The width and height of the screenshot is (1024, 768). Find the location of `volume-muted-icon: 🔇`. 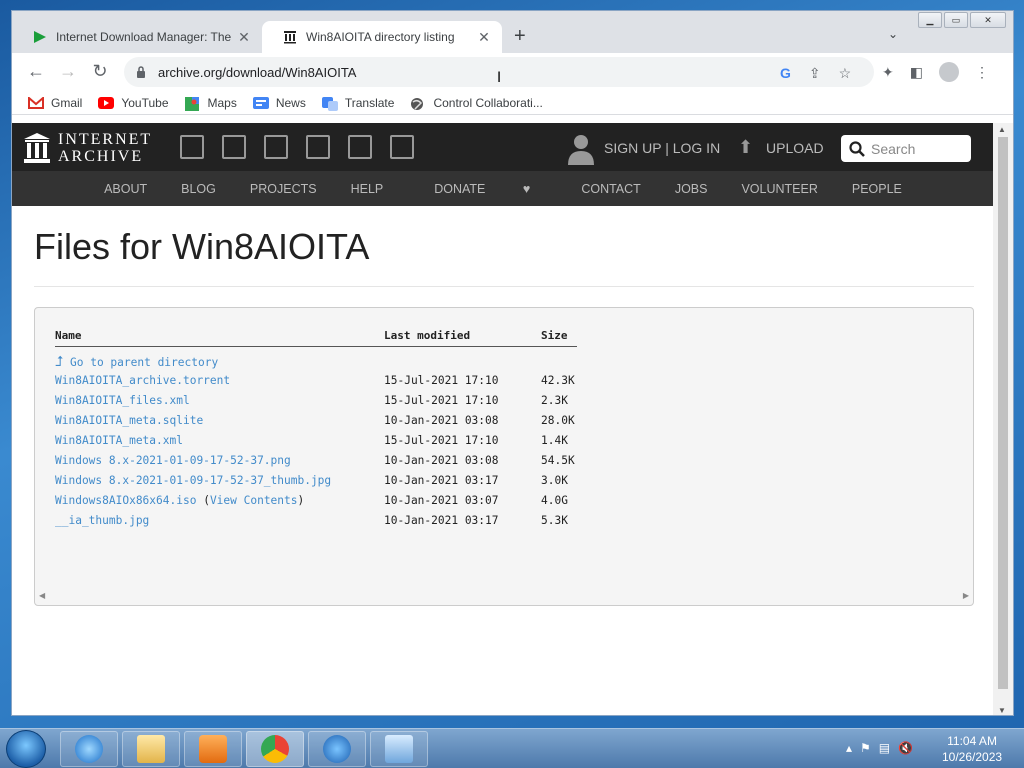

volume-muted-icon: 🔇 is located at coordinates (905, 748).